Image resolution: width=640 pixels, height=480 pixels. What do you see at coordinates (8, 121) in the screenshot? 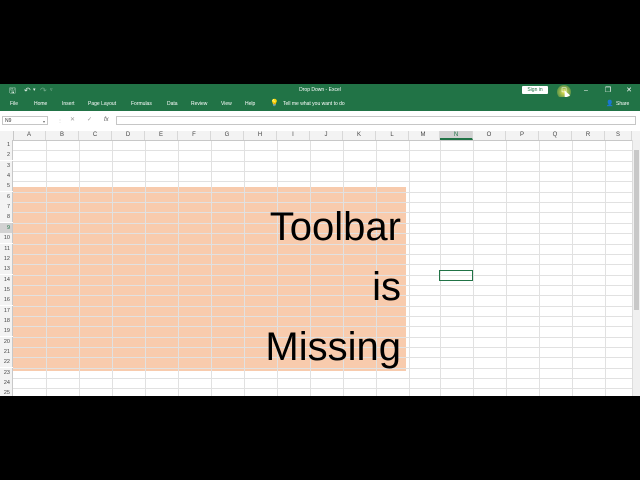
I see `name-box-value: N9` at bounding box center [8, 121].